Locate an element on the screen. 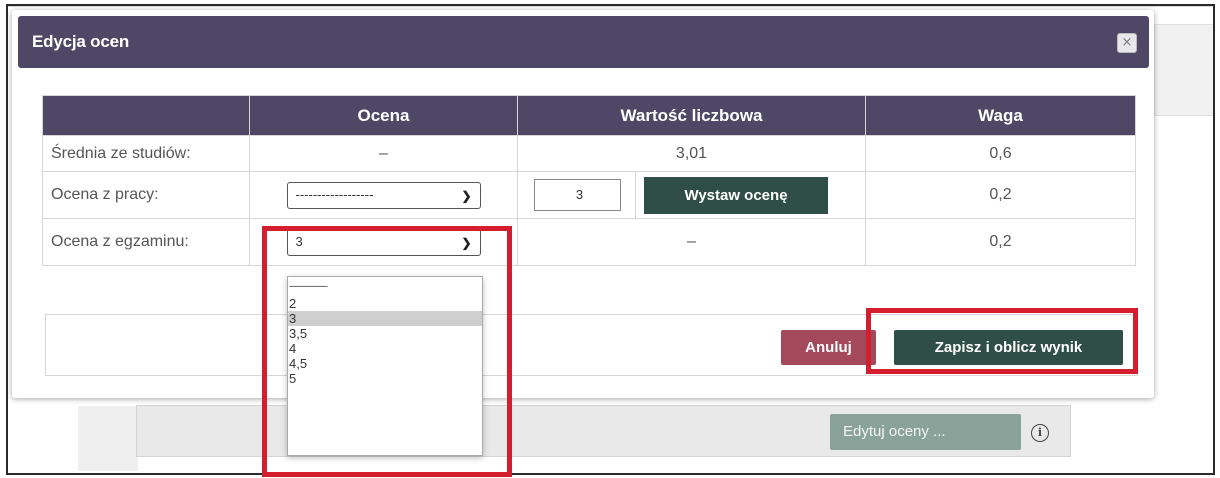 Image resolution: width=1220 pixels, height=478 pixels. row-label: Ocena z pracy: is located at coordinates (146, 195).